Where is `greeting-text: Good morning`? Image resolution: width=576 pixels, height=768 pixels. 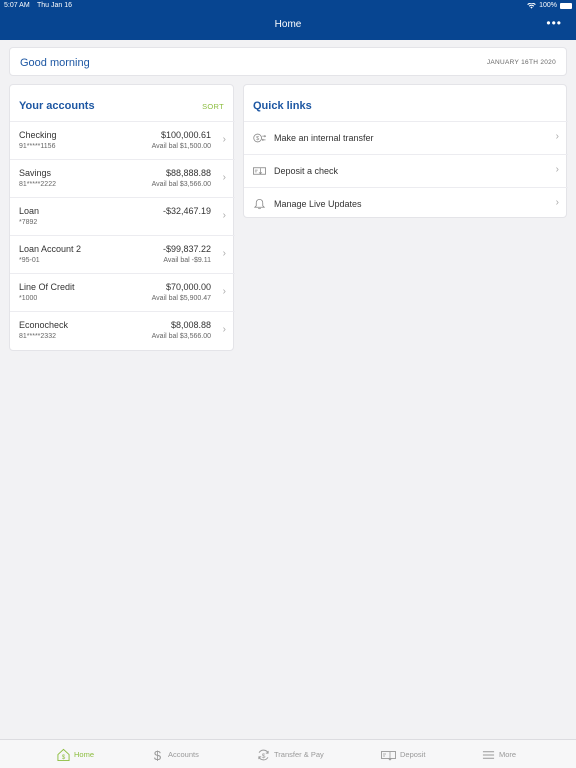 greeting-text: Good morning is located at coordinates (55, 63).